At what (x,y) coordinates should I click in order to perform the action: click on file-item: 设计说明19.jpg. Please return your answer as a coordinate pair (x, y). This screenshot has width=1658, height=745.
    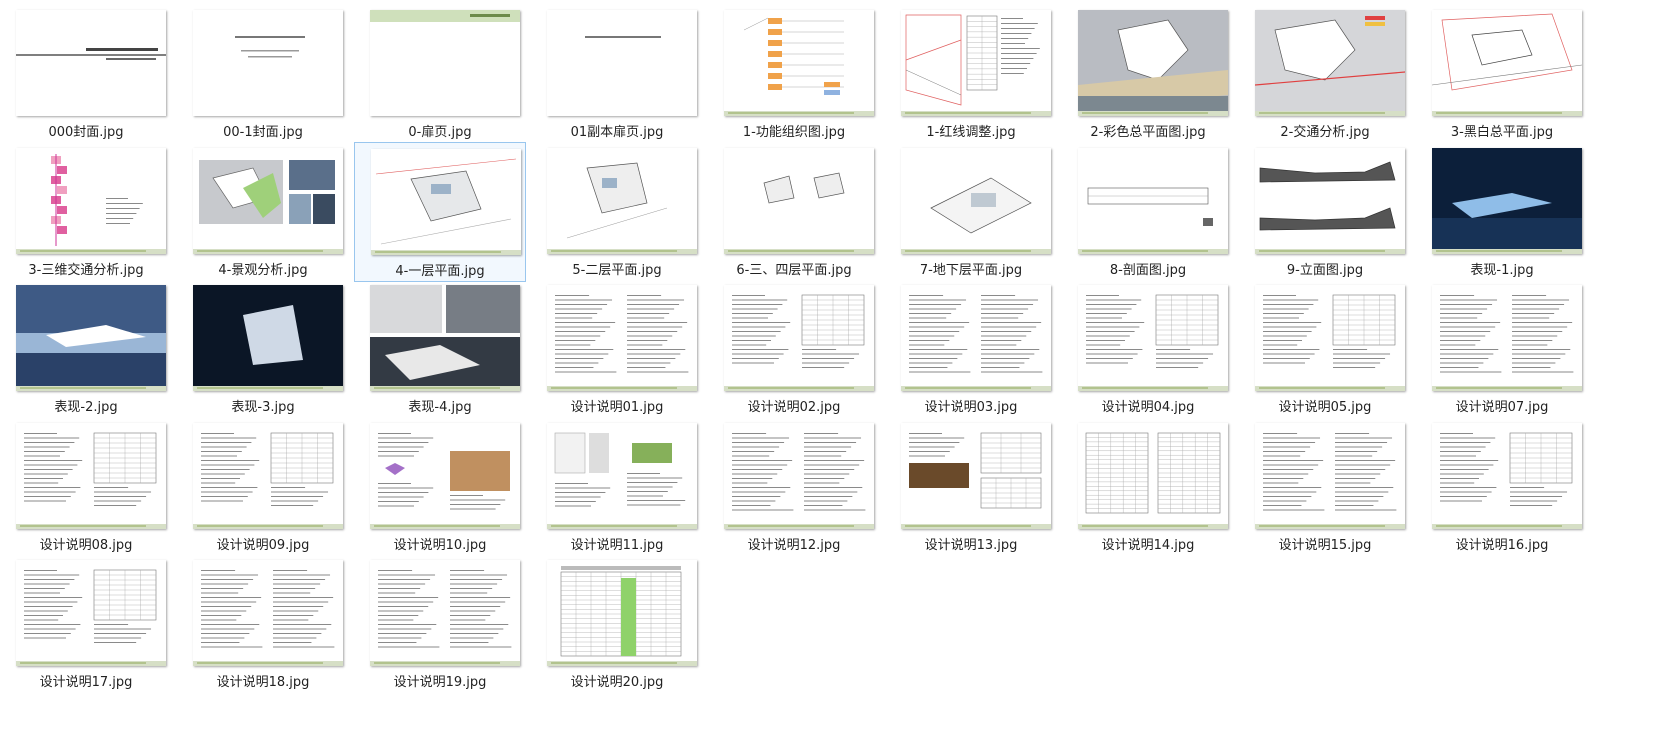
    Looking at the image, I should click on (440, 624).